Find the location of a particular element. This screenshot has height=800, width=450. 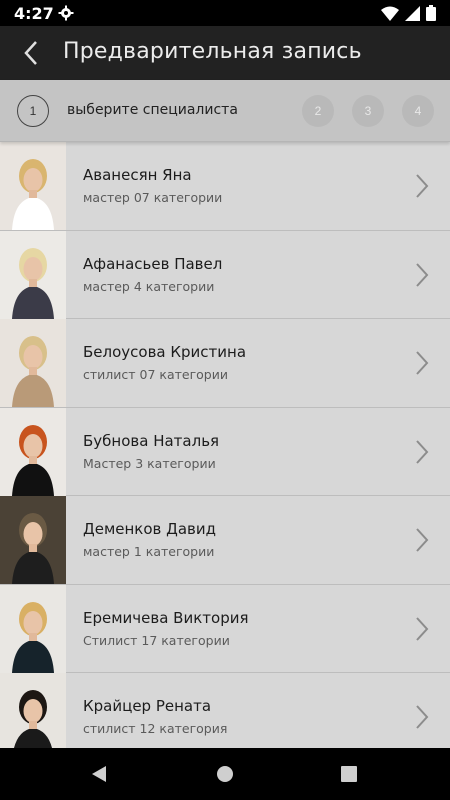

specialist-name: Бубнова Наталья is located at coordinates (151, 440).